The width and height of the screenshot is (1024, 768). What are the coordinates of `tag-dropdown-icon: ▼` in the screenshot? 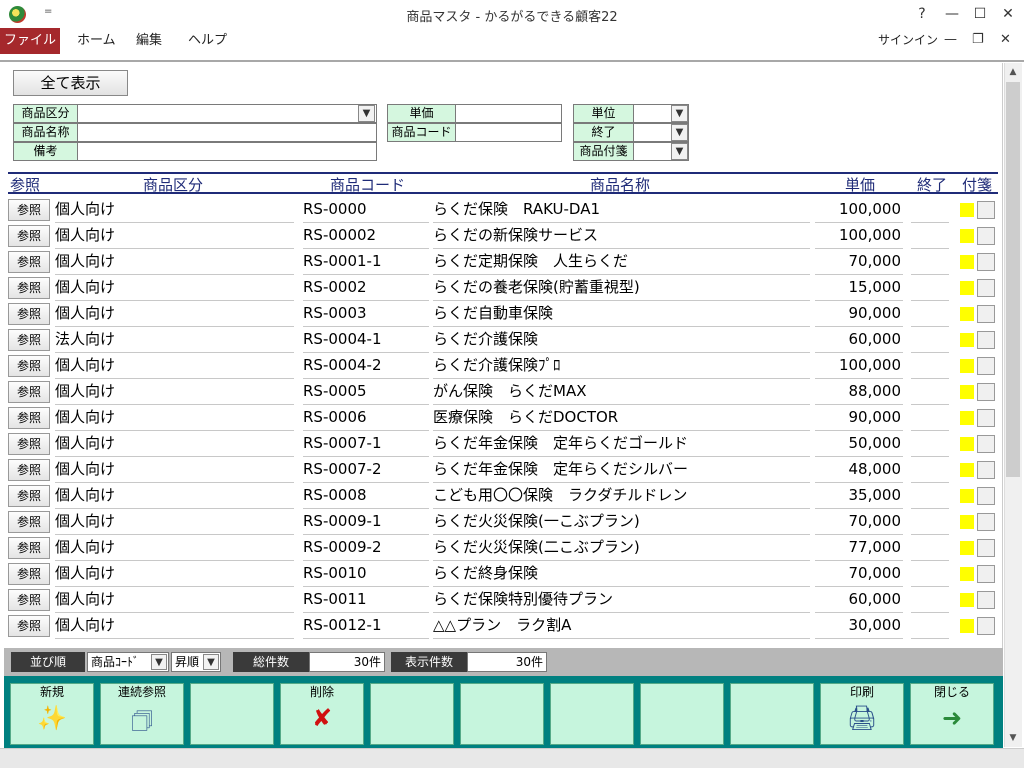 It's located at (679, 151).